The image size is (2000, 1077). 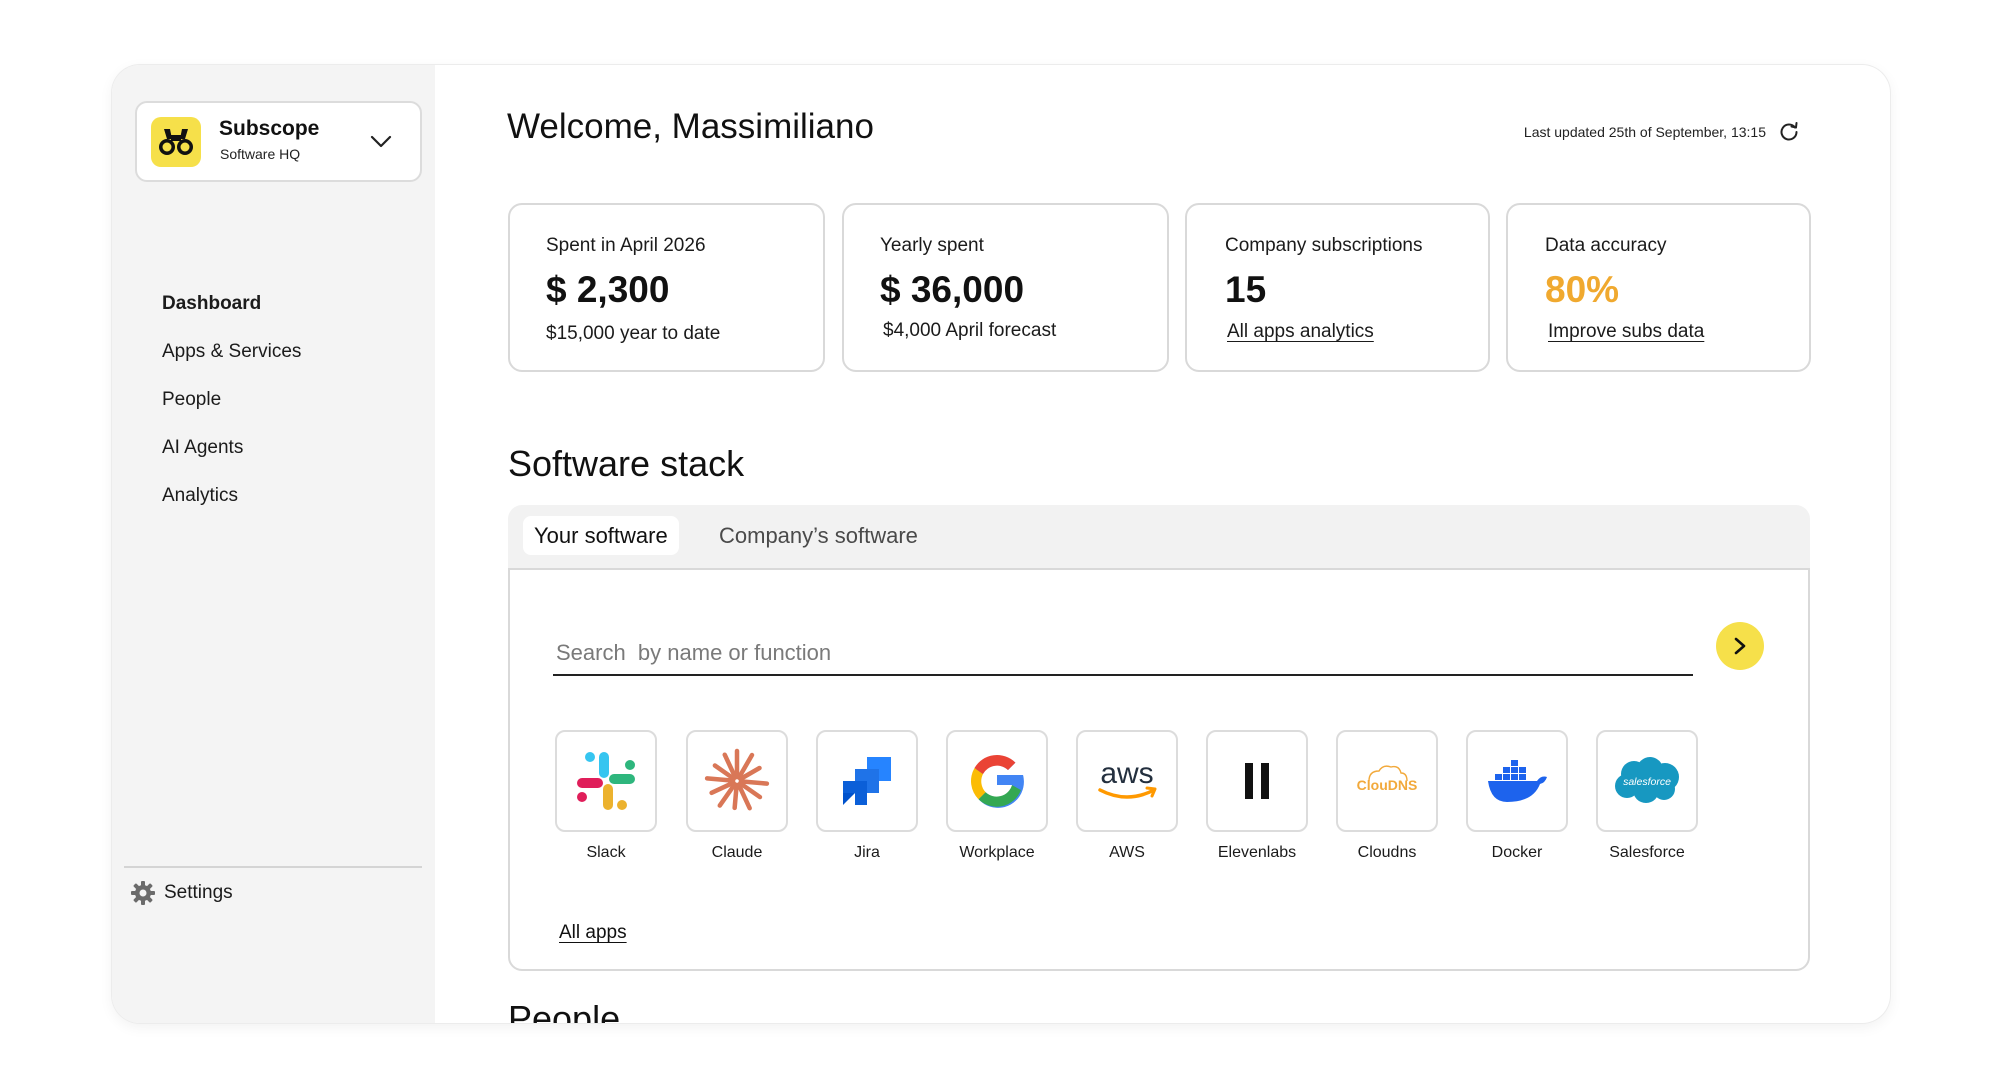 What do you see at coordinates (1582, 289) in the screenshot?
I see `stat-value: 80%` at bounding box center [1582, 289].